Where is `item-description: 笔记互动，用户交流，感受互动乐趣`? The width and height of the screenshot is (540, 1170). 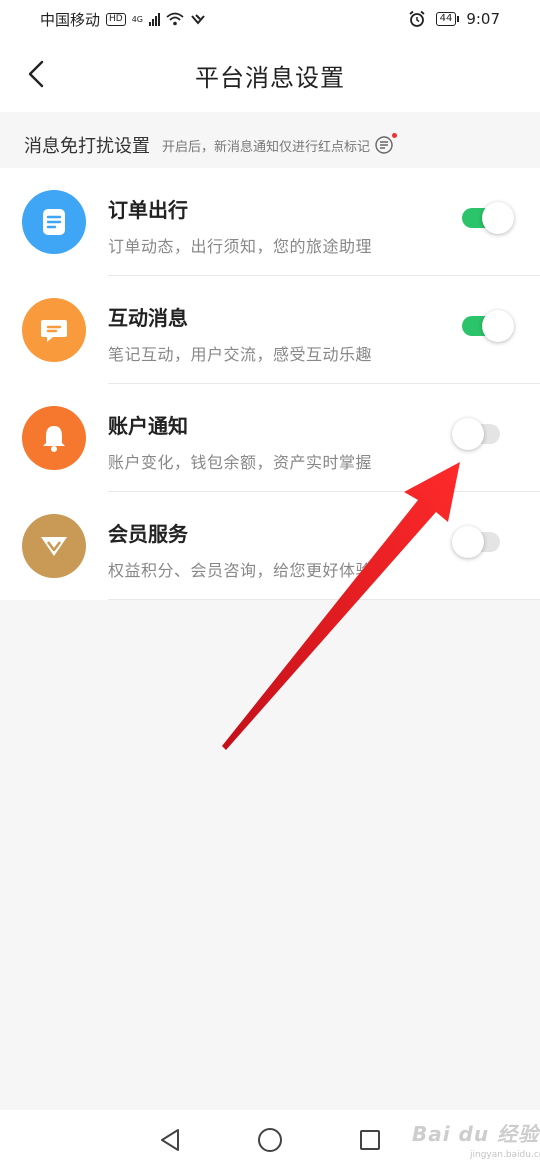 item-description: 笔记互动，用户交流，感受互动乐趣 is located at coordinates (240, 354).